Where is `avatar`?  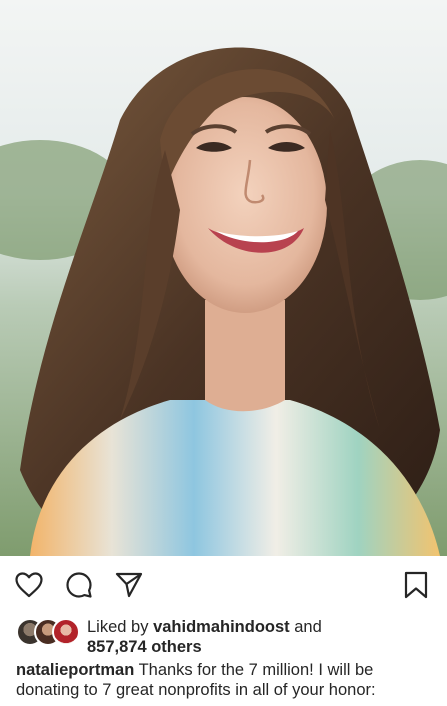
avatar is located at coordinates (66, 632).